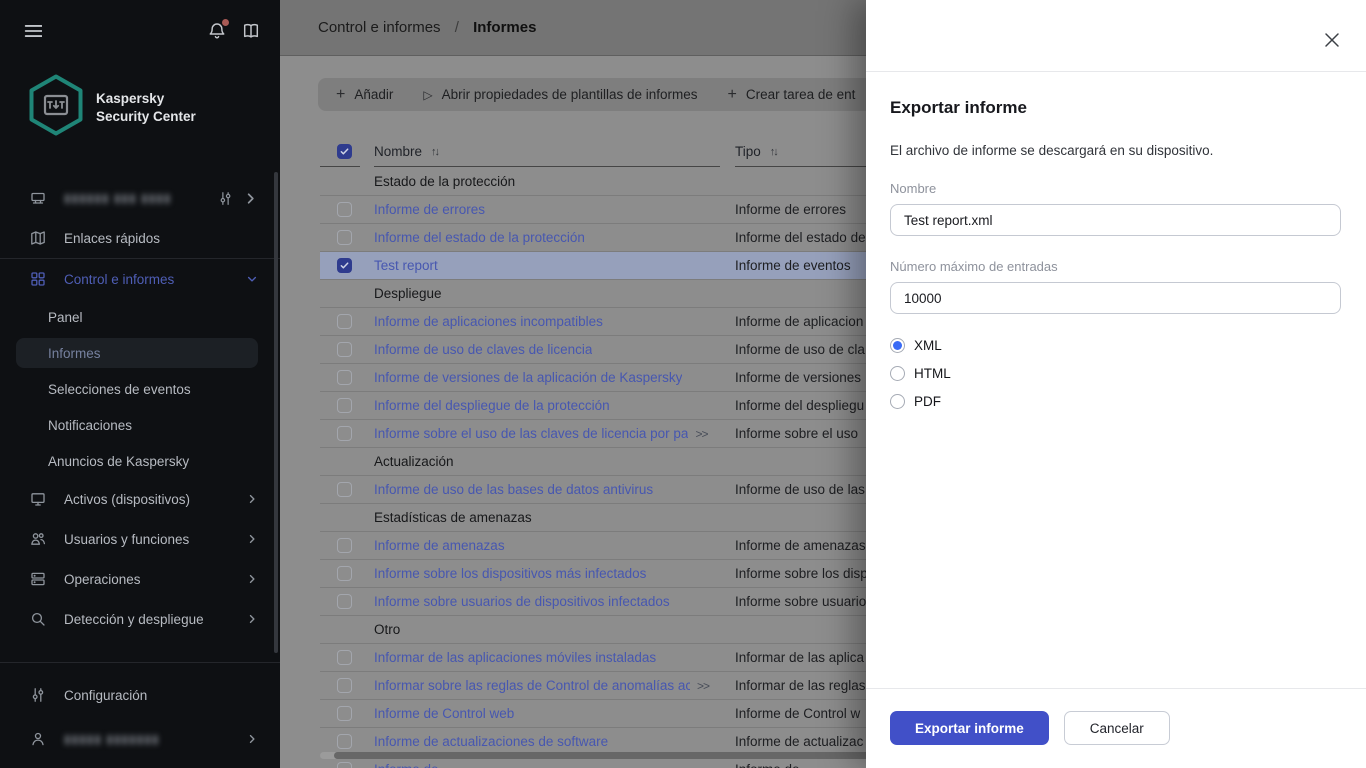  I want to click on format-option-html: HTML, so click(1115, 373).